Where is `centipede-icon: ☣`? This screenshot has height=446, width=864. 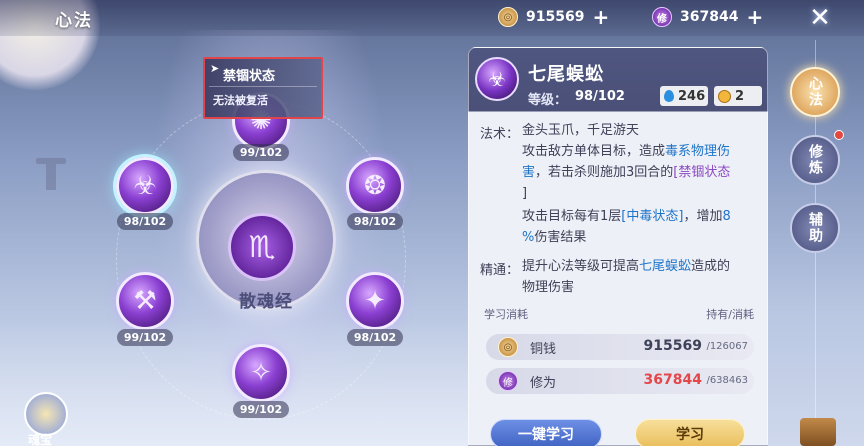
centipede-icon: ☣ is located at coordinates (145, 186).